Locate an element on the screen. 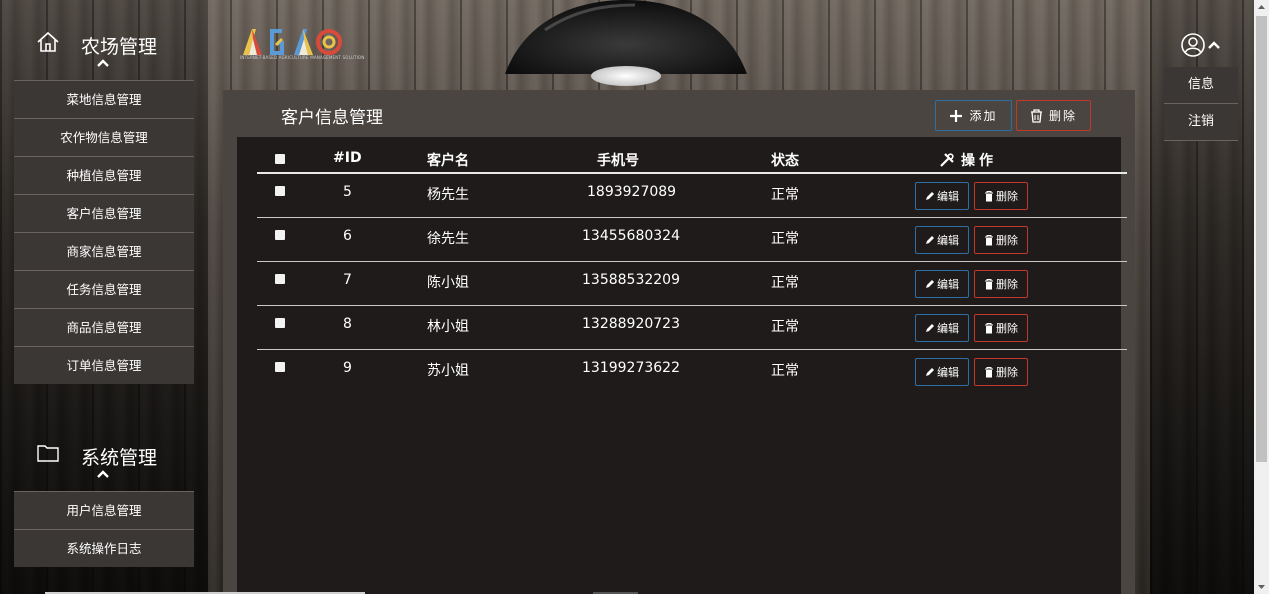 This screenshot has height=594, width=1269. row-name: 苏小姐 is located at coordinates (448, 371).